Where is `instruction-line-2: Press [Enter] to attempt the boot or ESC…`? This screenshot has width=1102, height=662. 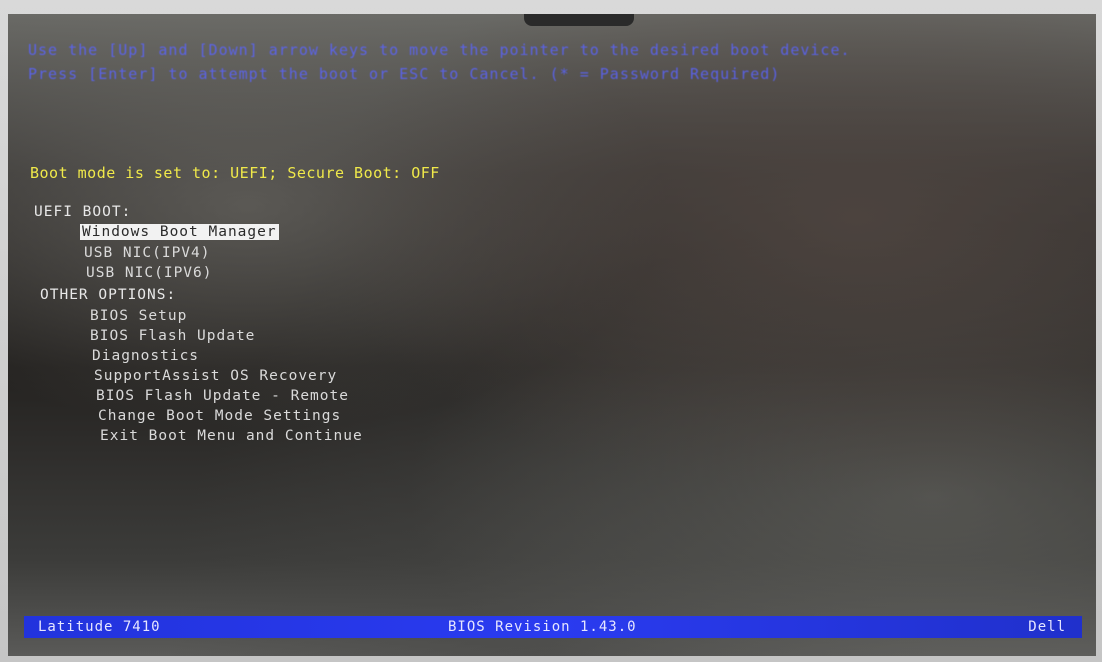 instruction-line-2: Press [Enter] to attempt the boot or ESC… is located at coordinates (404, 74).